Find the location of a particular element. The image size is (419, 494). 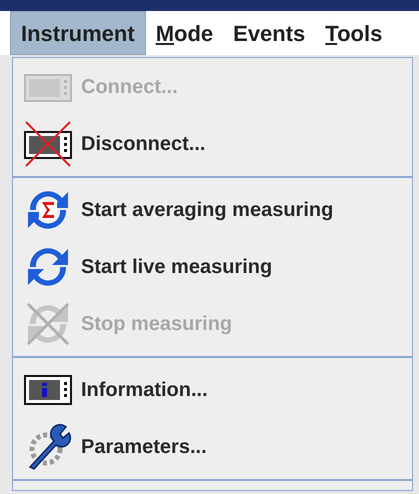

menu-item: Start live measuring is located at coordinates (212, 266).